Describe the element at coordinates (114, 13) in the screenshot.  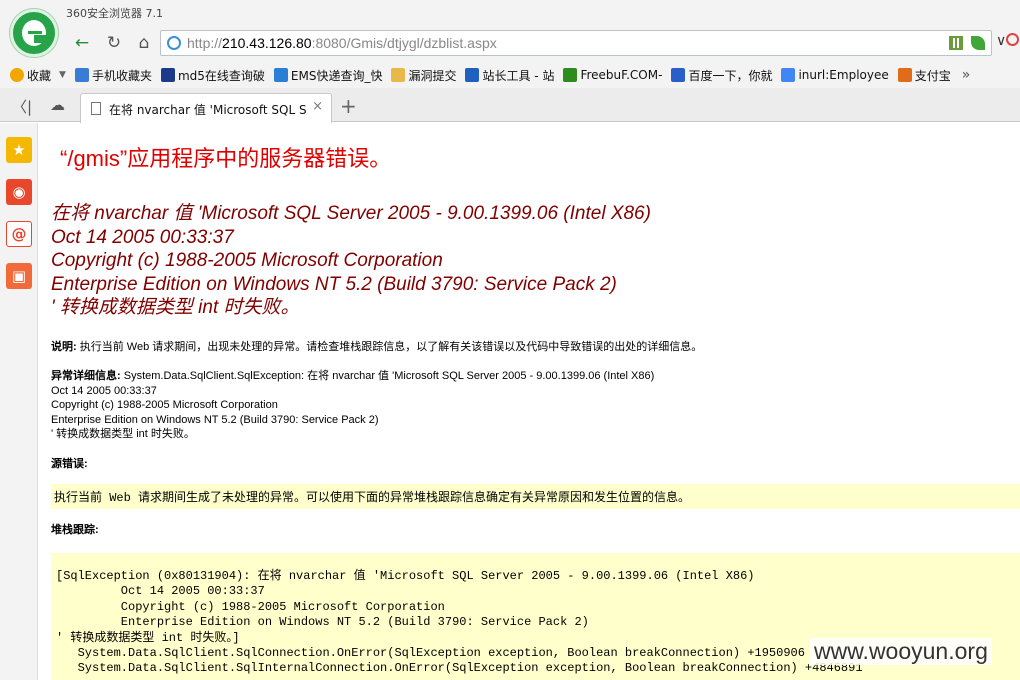
I see `app-title: 360安全浏览器 7.1` at that location.